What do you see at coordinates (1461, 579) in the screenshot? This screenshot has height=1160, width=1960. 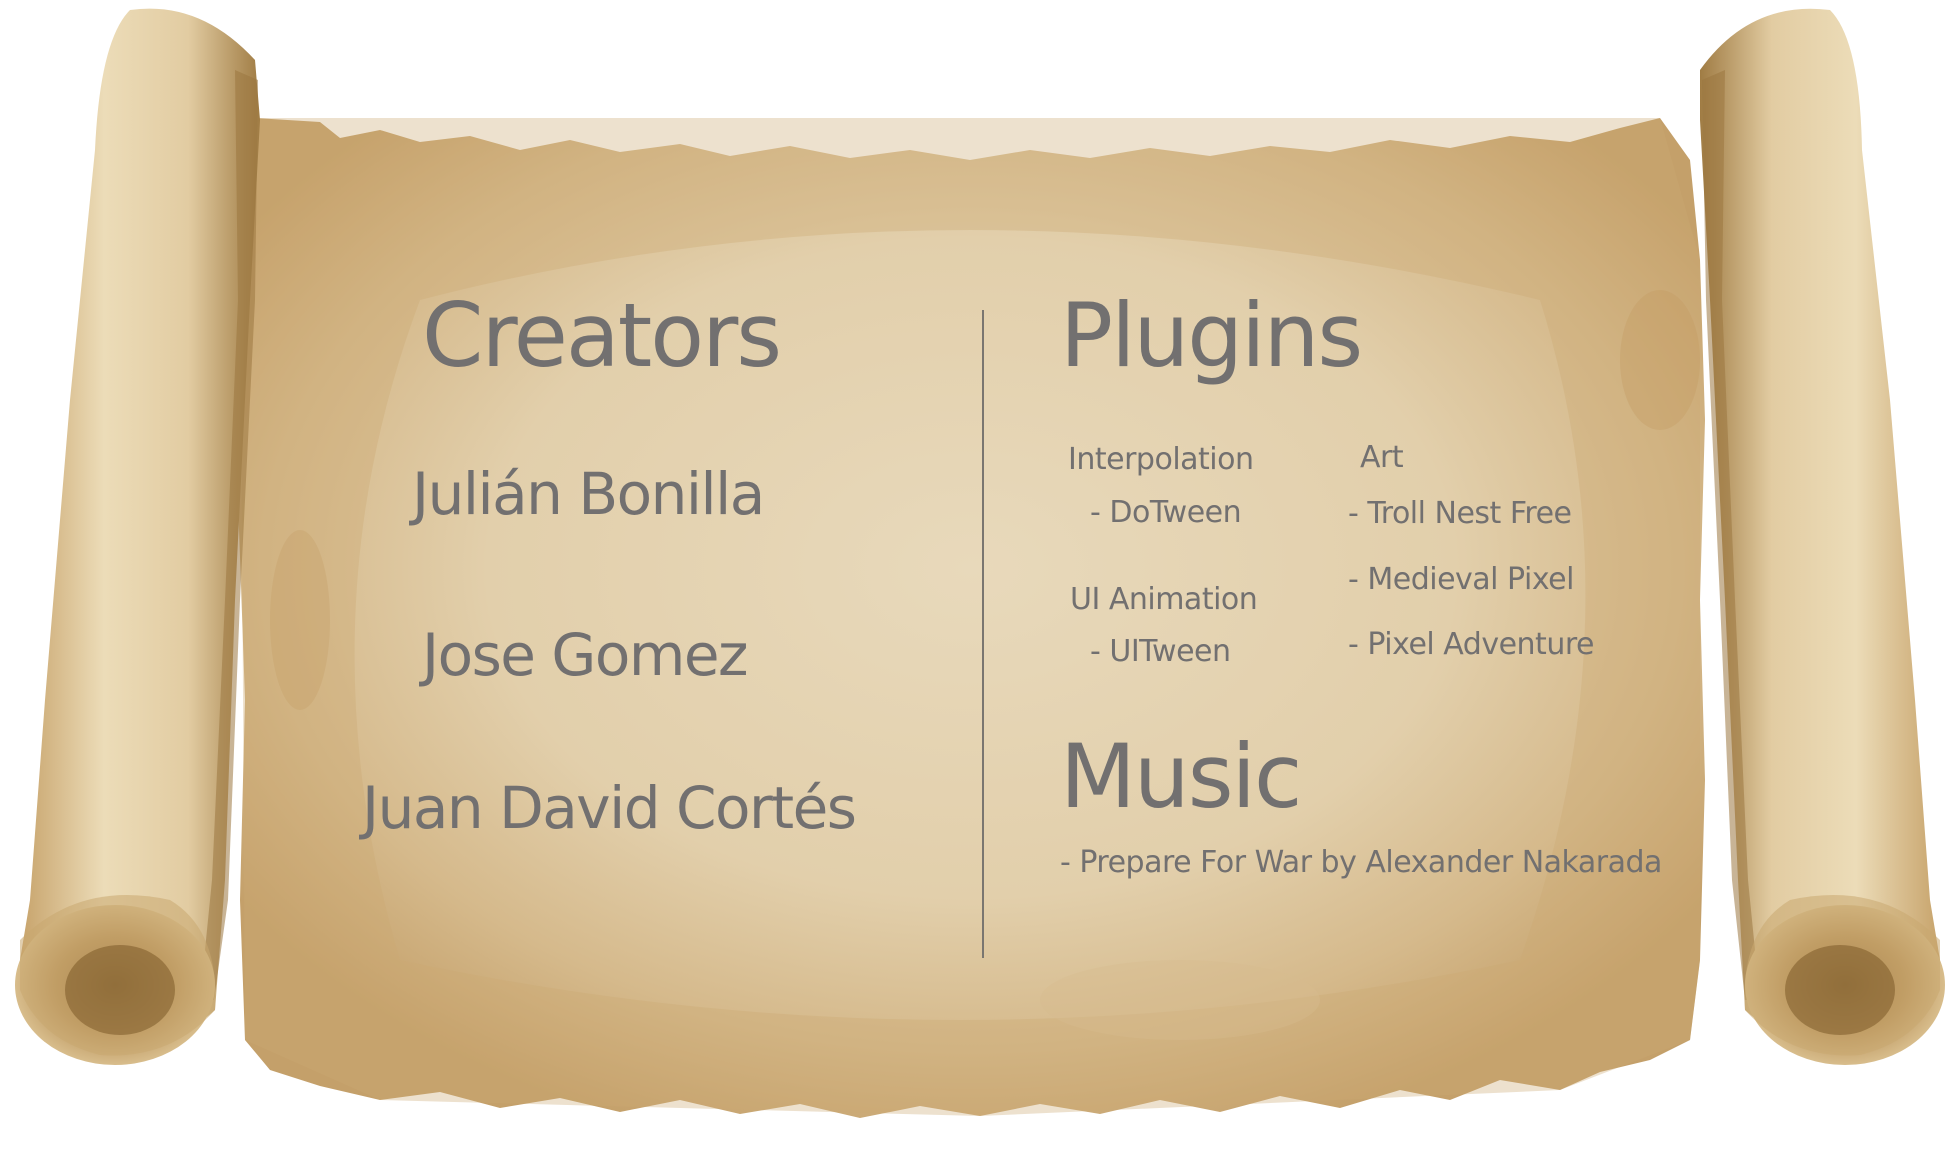 I see `plugin-item: - Medieval Pixel` at bounding box center [1461, 579].